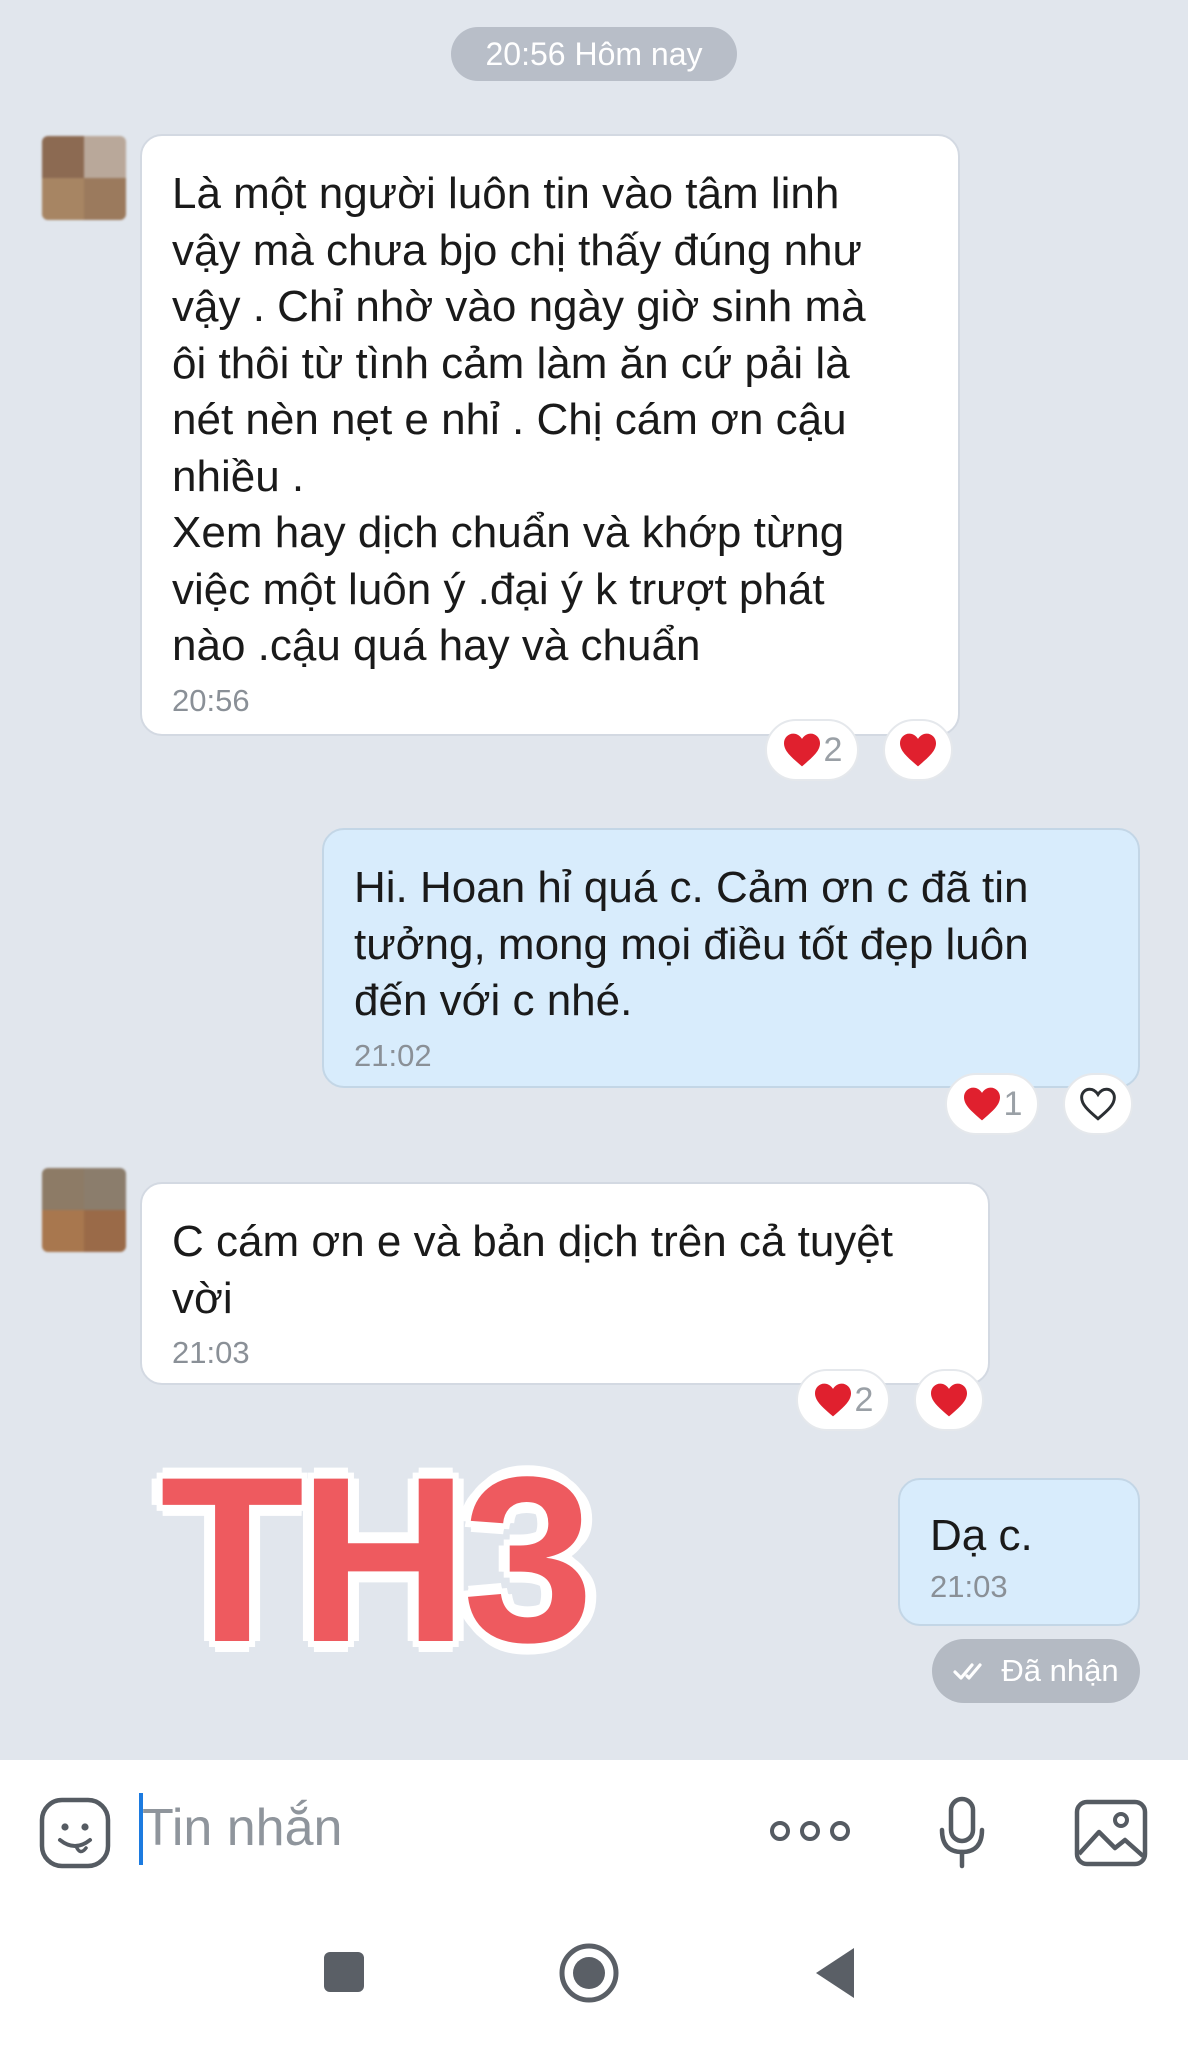  What do you see at coordinates (419, 1828) in the screenshot?
I see `message-input` at bounding box center [419, 1828].